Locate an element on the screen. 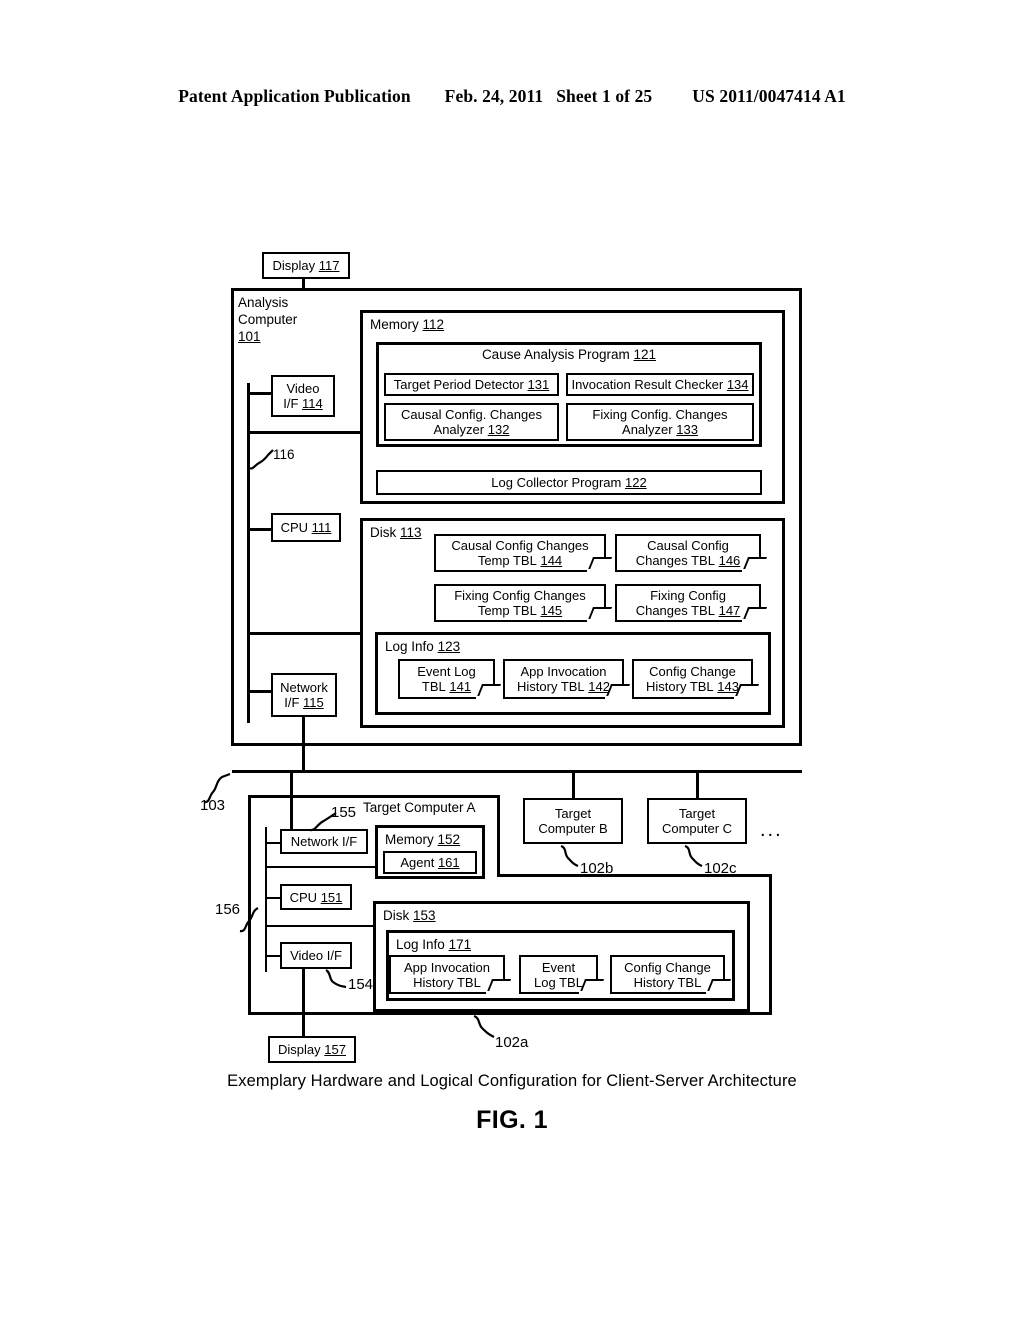  causal-config-changes-tbl-146: Causal Config Changes TBL 146 is located at coordinates (691, 553).